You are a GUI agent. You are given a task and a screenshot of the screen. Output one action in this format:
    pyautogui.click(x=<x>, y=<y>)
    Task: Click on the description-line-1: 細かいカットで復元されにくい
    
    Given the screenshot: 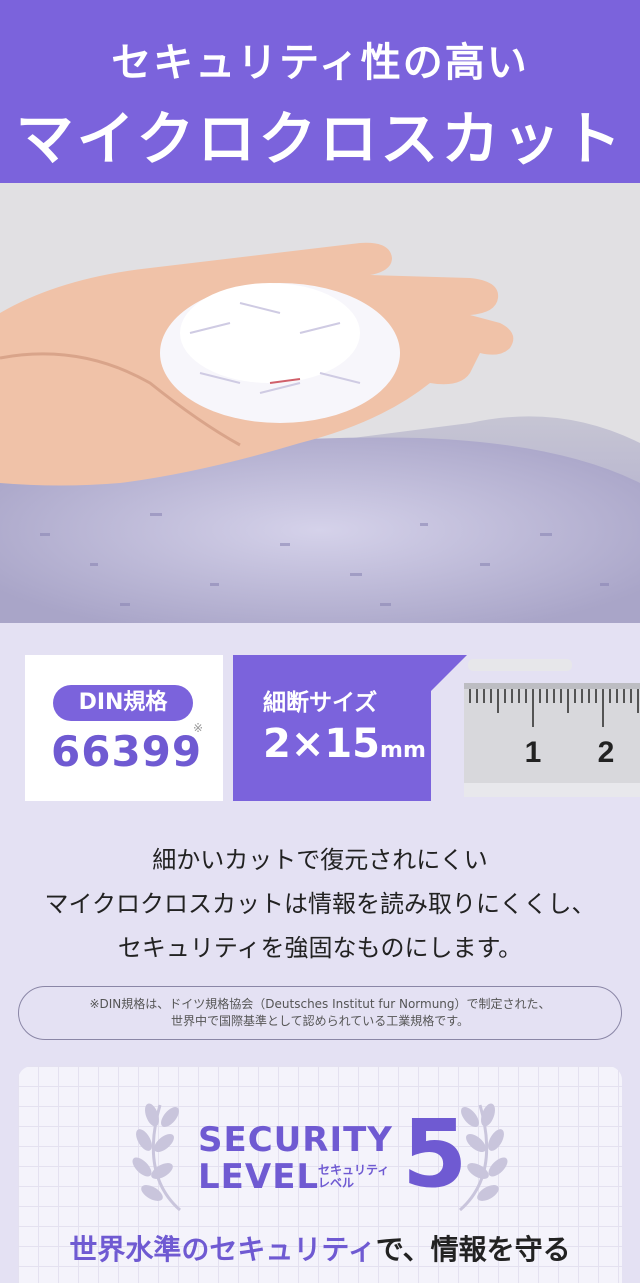 What is the action you would take?
    pyautogui.click(x=320, y=860)
    